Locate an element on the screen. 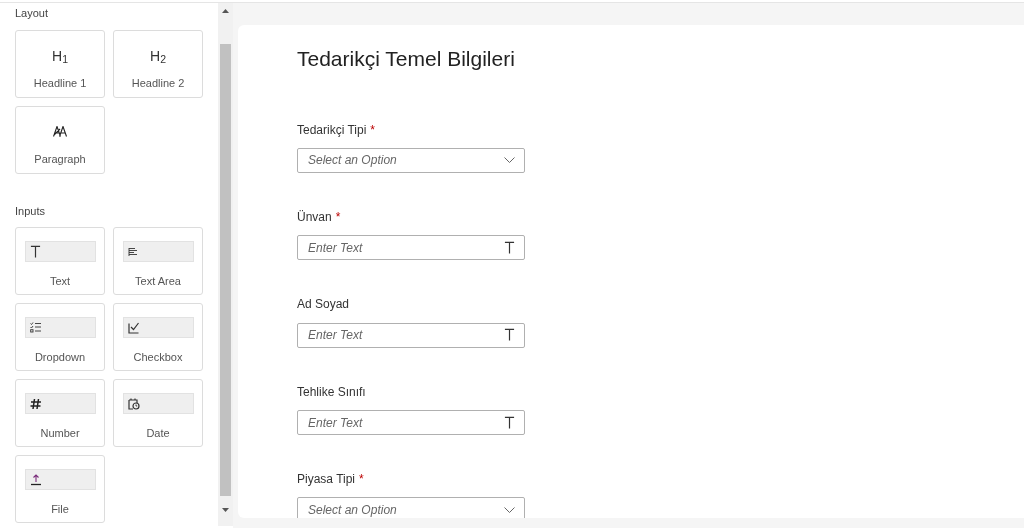 The height and width of the screenshot is (528, 1024). field-label: Piyasa Tipi is located at coordinates (326, 479).